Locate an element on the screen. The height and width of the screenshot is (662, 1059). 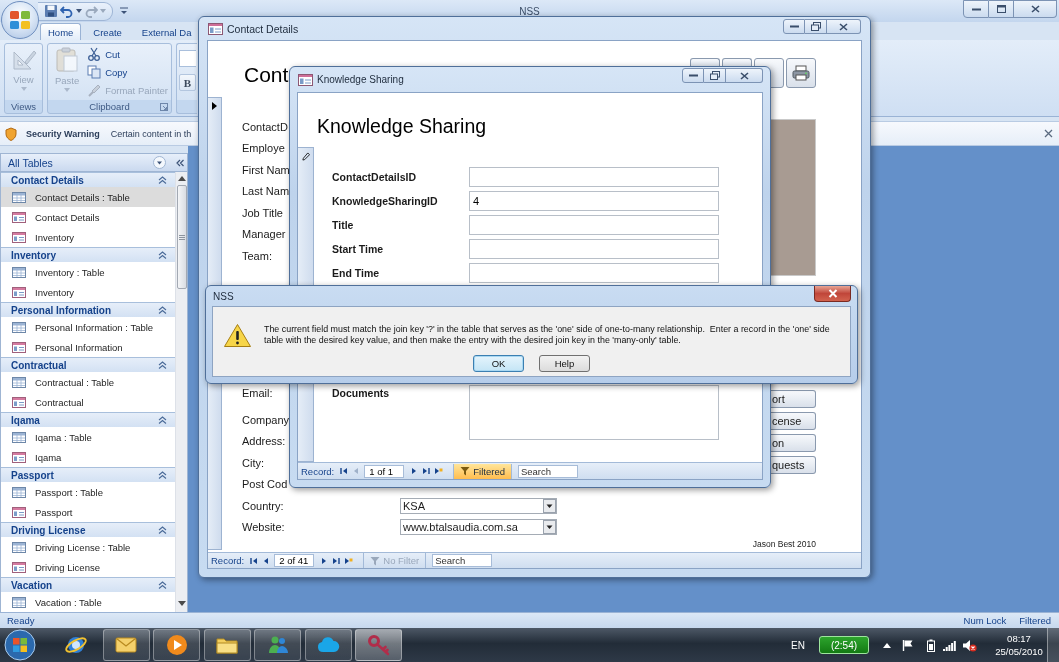
play-icon is located at coordinates (176, 645).